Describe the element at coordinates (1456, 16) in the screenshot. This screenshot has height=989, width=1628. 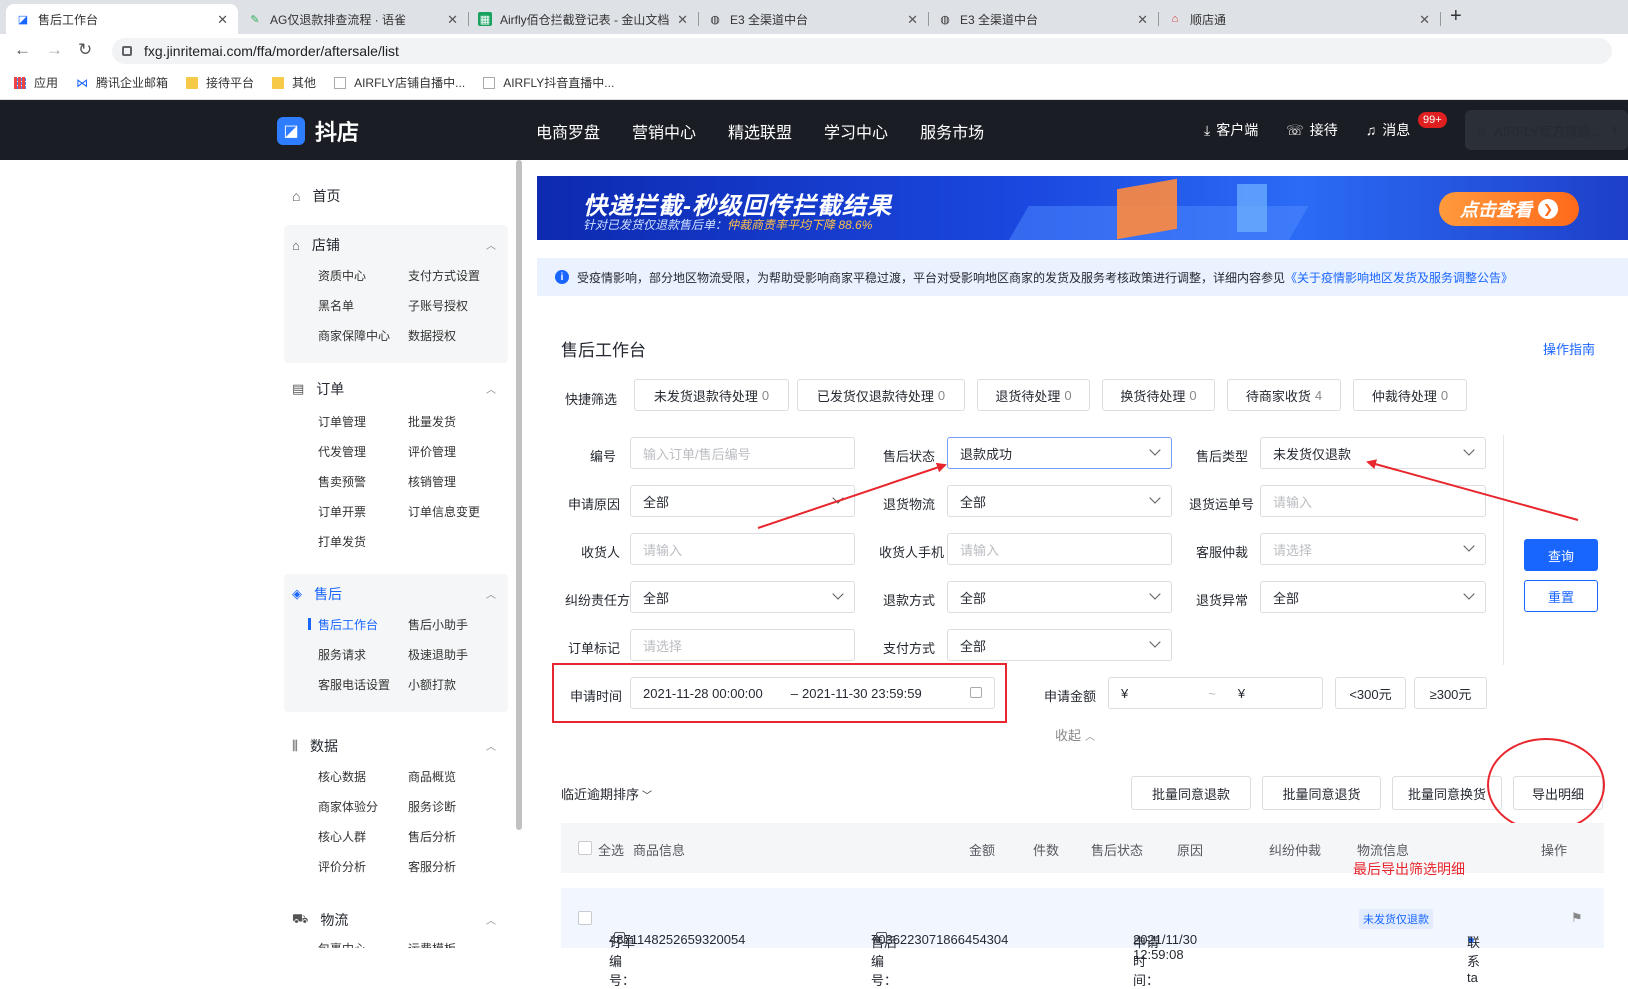
I see `new-tab-button: +` at that location.